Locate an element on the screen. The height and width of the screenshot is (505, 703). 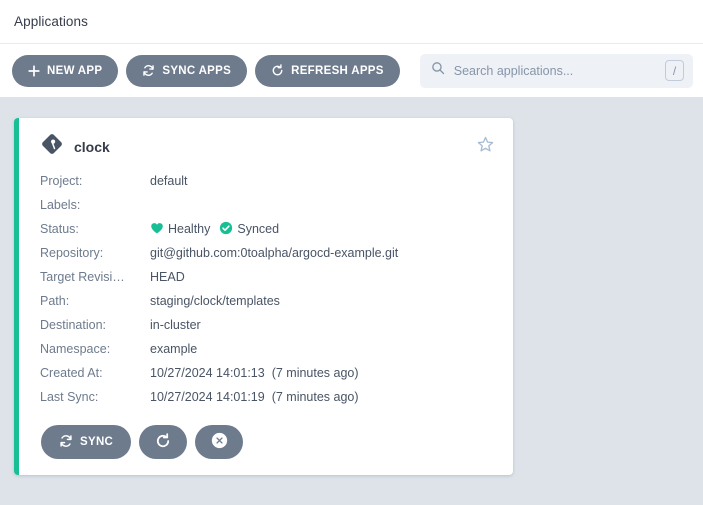
detail-value-created-at: 10/27/2024 14:01:13 (7 minutes ago) is located at coordinates (254, 373).